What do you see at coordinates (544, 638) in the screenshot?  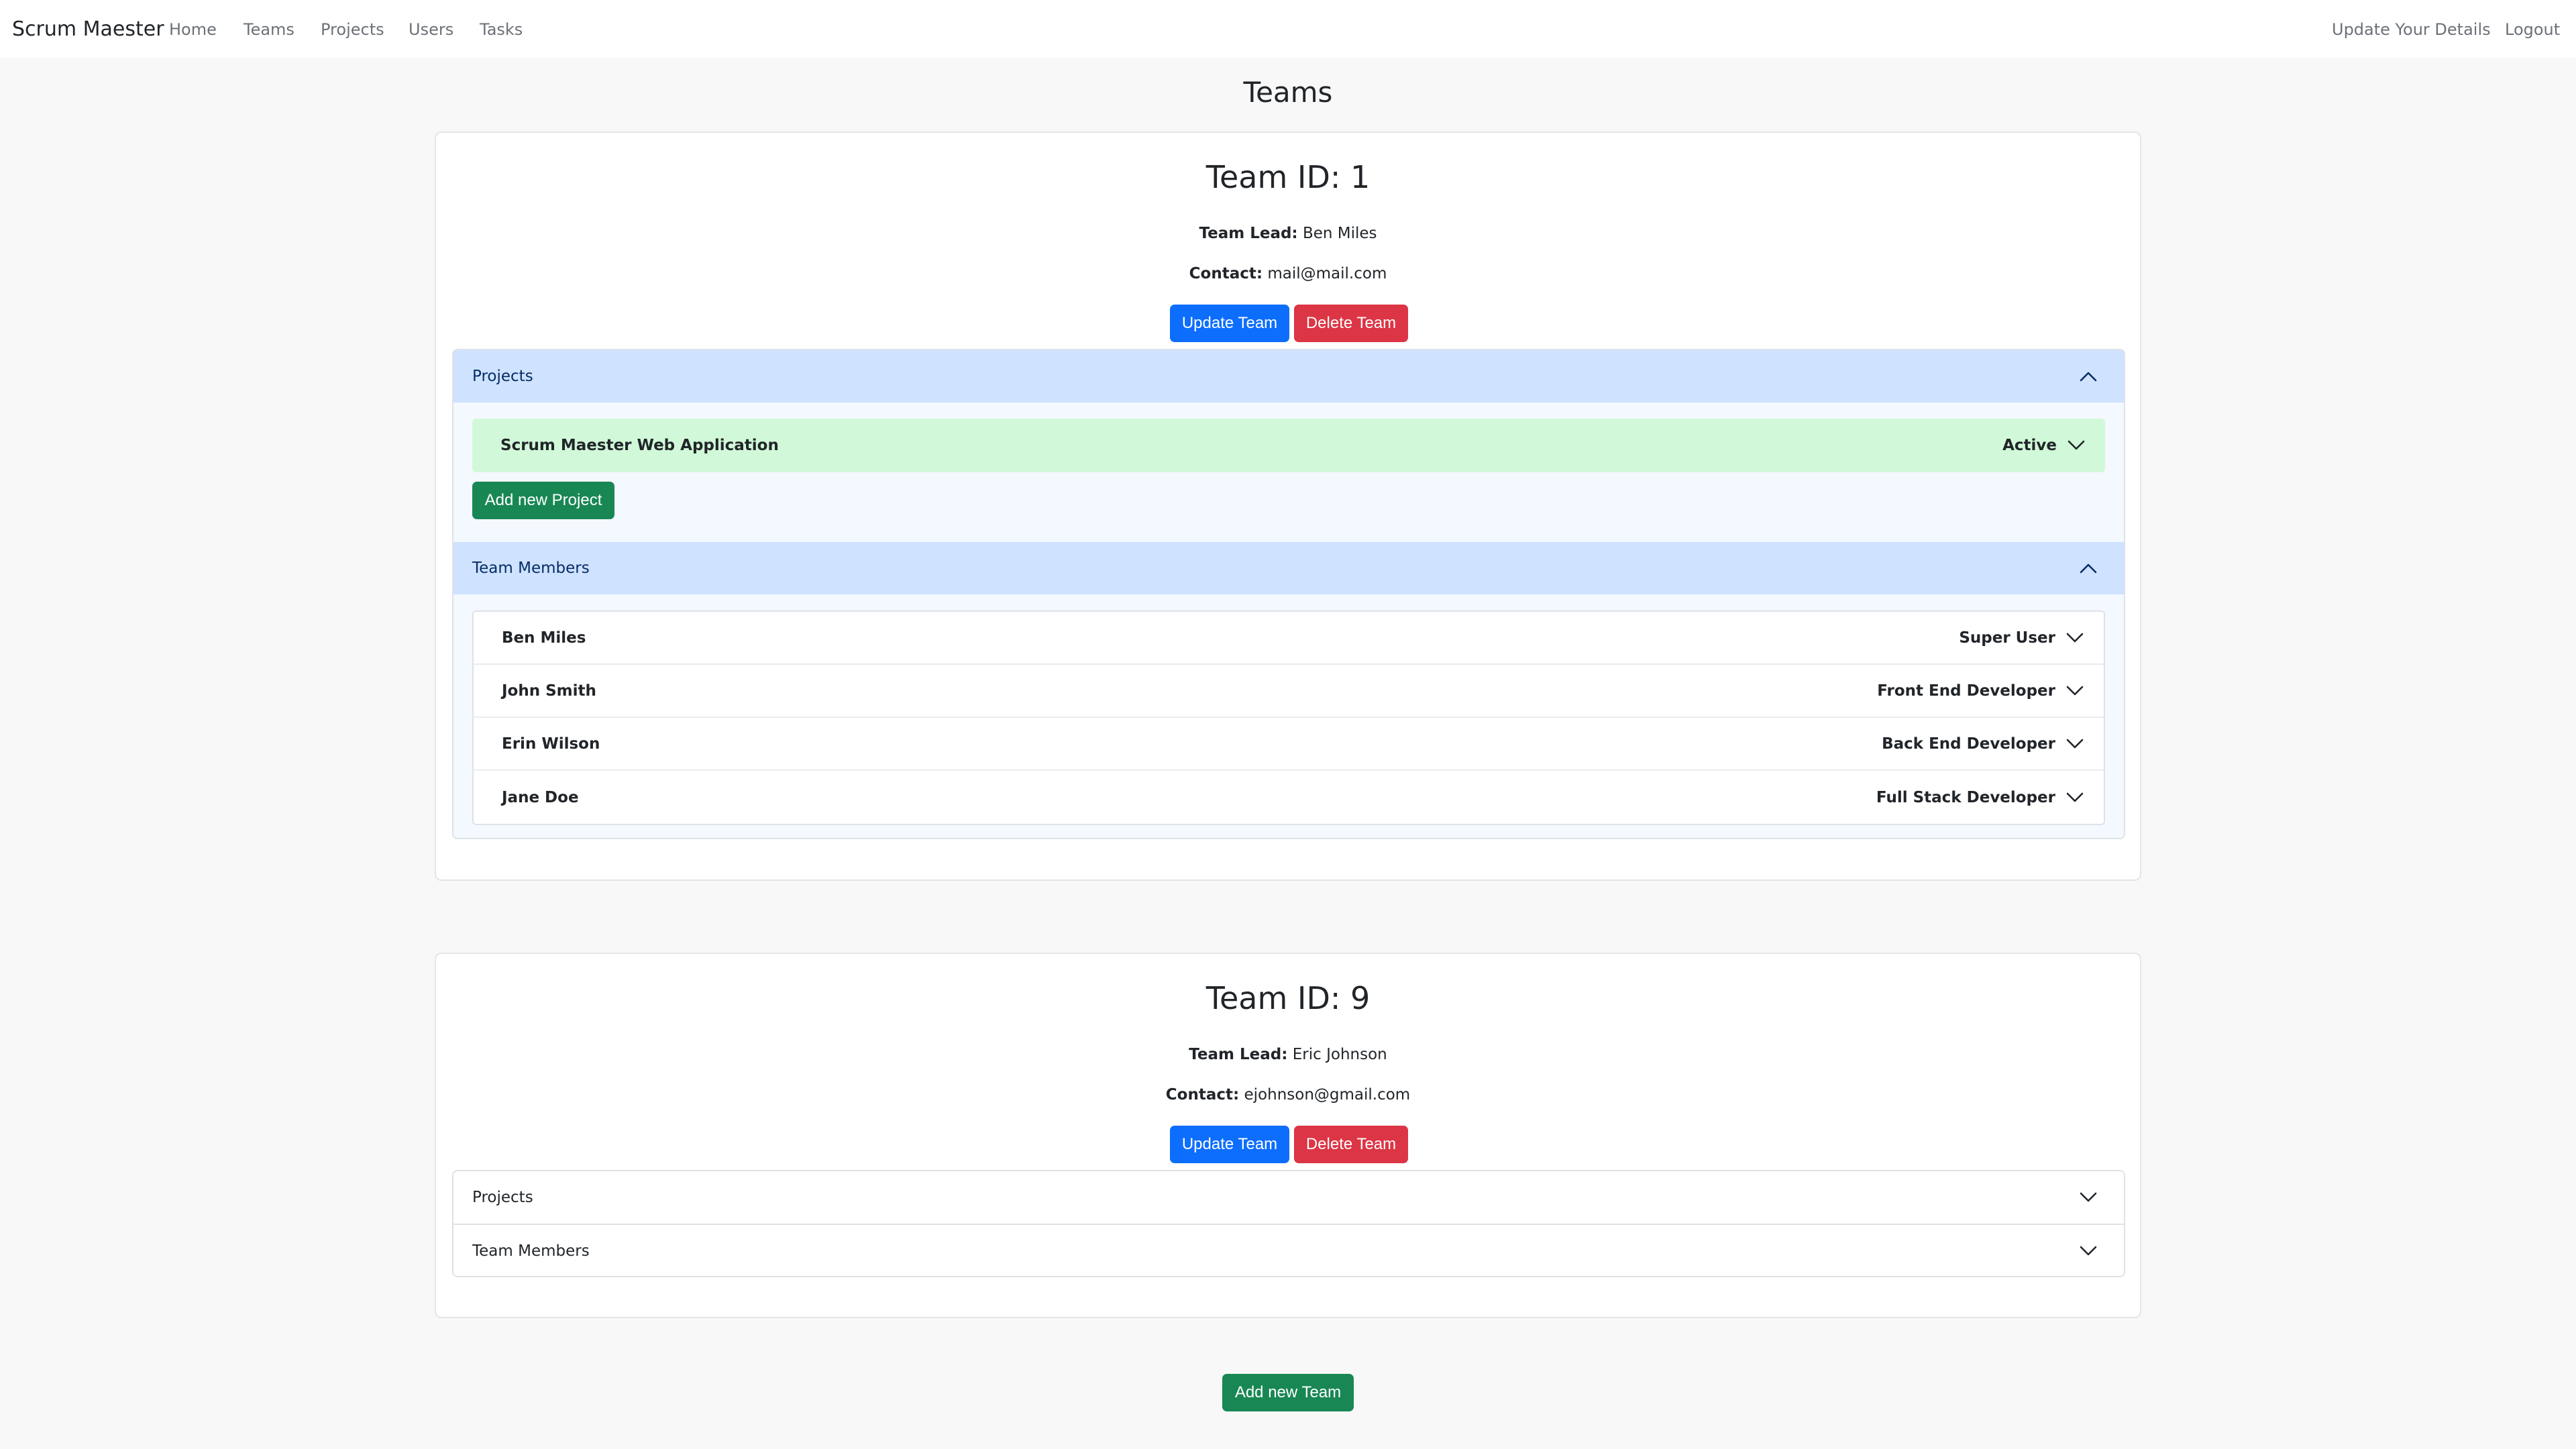 I see `member-name: Ben Miles` at bounding box center [544, 638].